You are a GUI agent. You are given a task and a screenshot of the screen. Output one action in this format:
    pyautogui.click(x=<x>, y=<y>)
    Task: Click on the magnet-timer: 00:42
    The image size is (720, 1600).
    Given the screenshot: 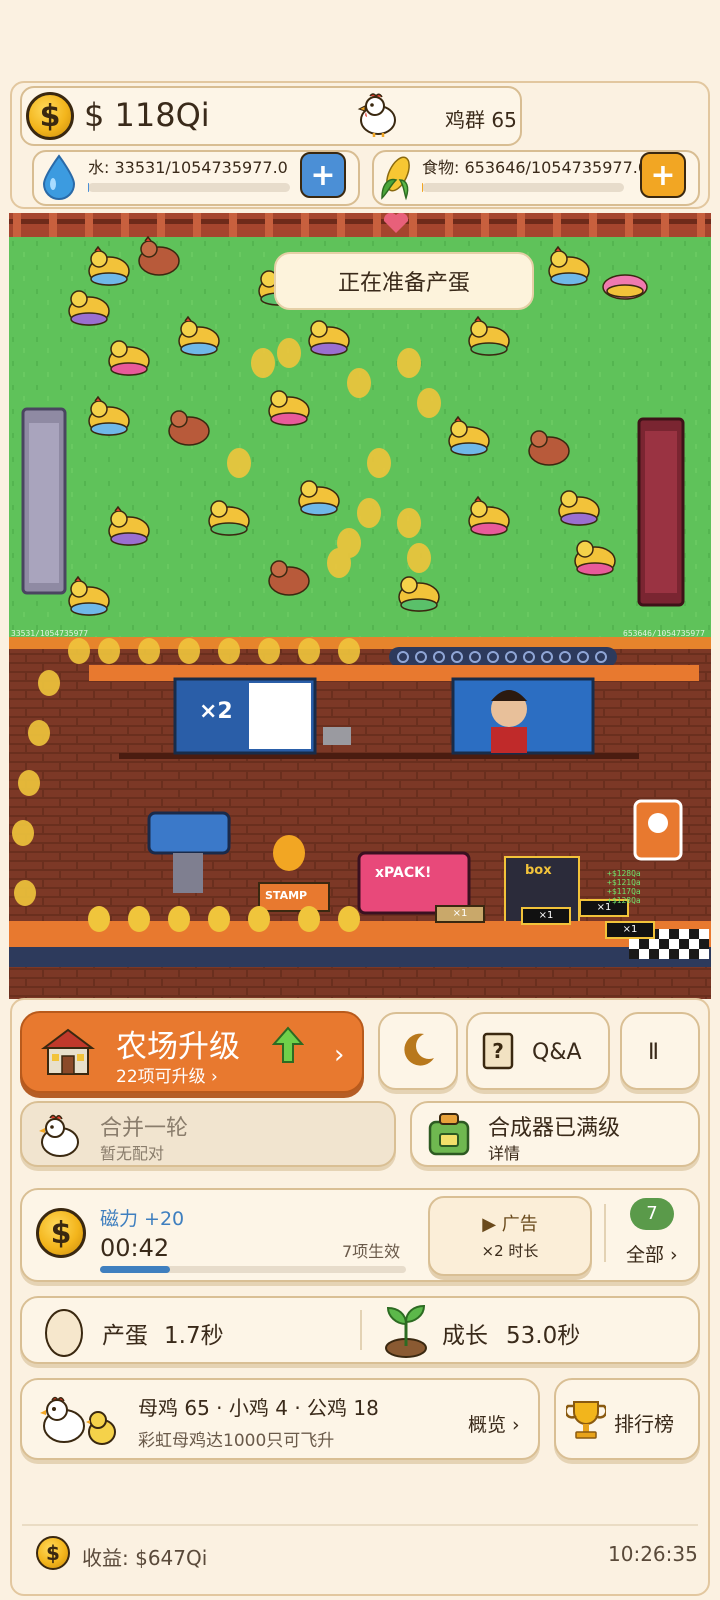 What is the action you would take?
    pyautogui.click(x=135, y=1248)
    